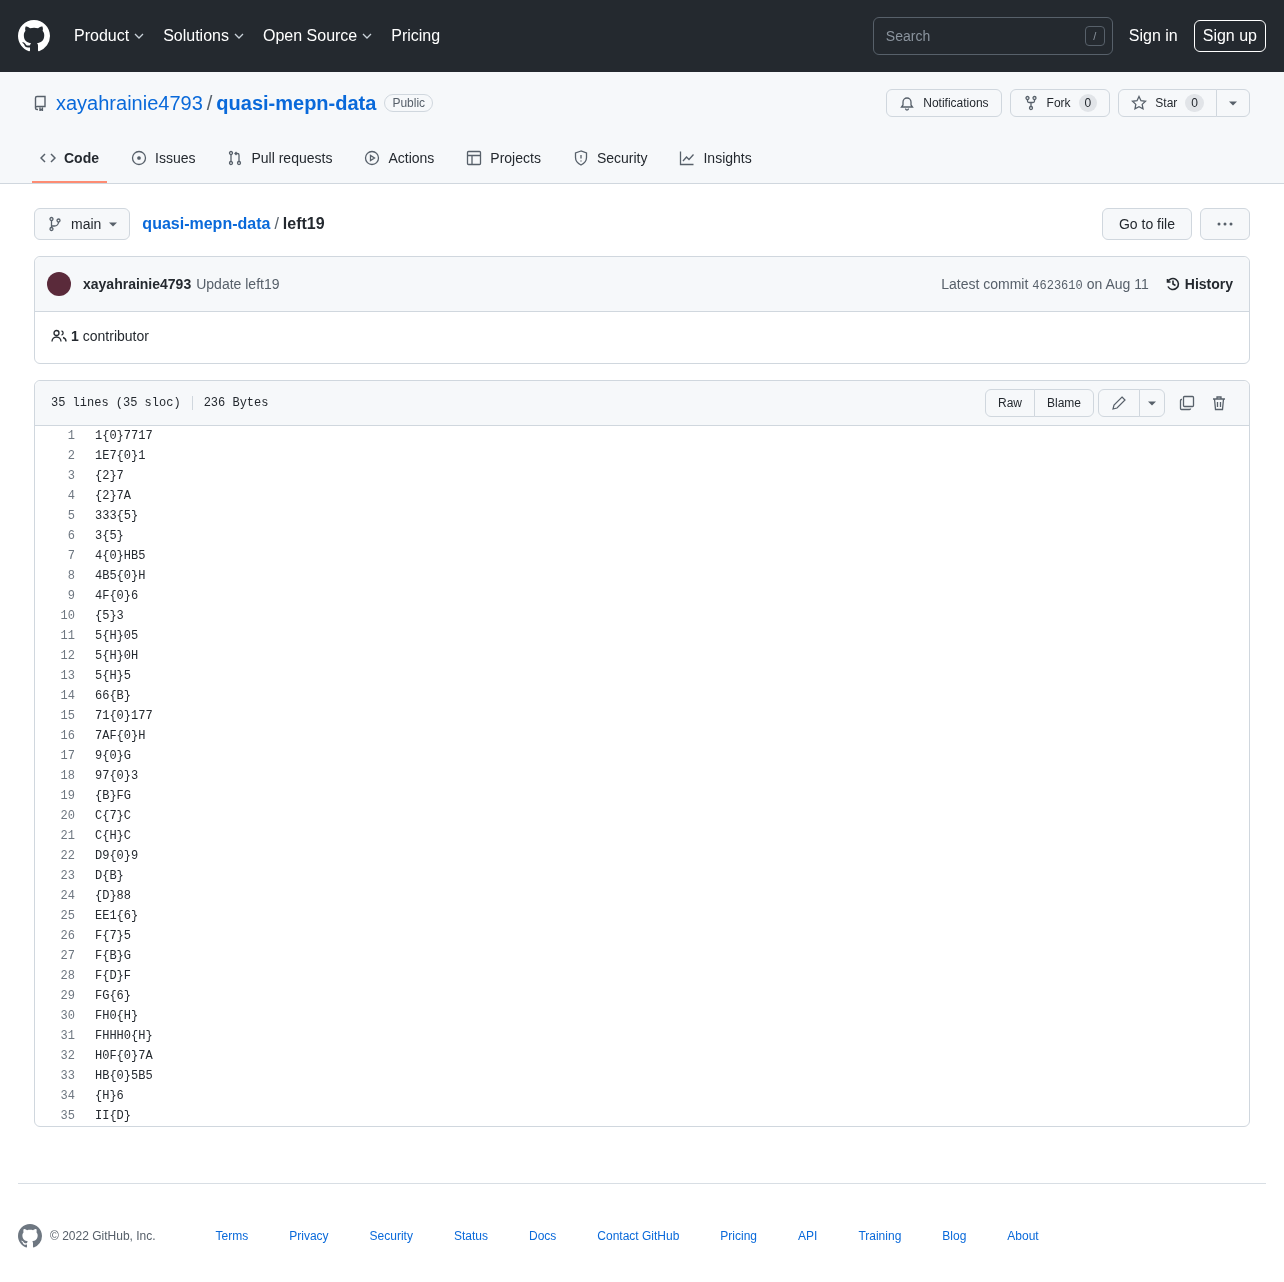 This screenshot has width=1284, height=1282. Describe the element at coordinates (67, 756) in the screenshot. I see `line-number: 17` at that location.